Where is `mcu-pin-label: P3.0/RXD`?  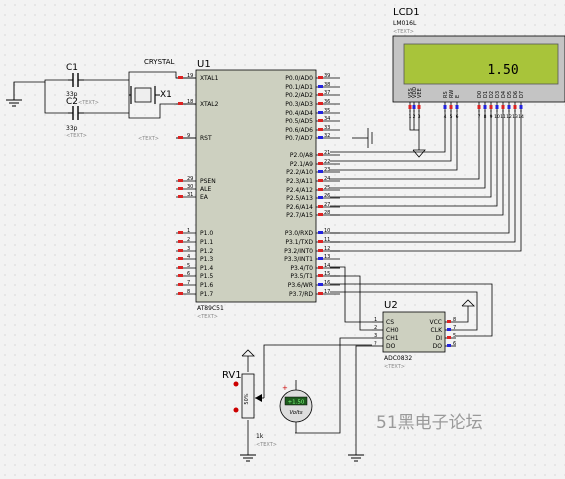
mcu-pin-label: P3.0/RXD is located at coordinates (299, 233).